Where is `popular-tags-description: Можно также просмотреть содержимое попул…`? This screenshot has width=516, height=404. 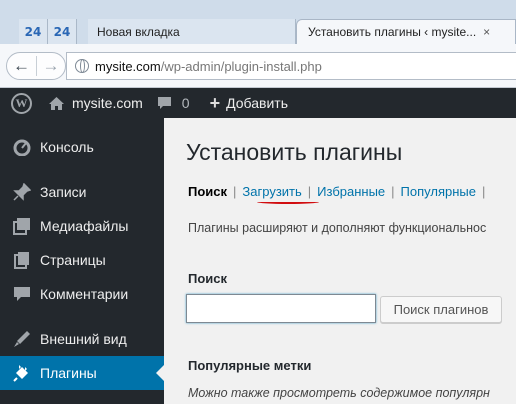
popular-tags-description: Можно также просмотреть содержимое попул… is located at coordinates (339, 393).